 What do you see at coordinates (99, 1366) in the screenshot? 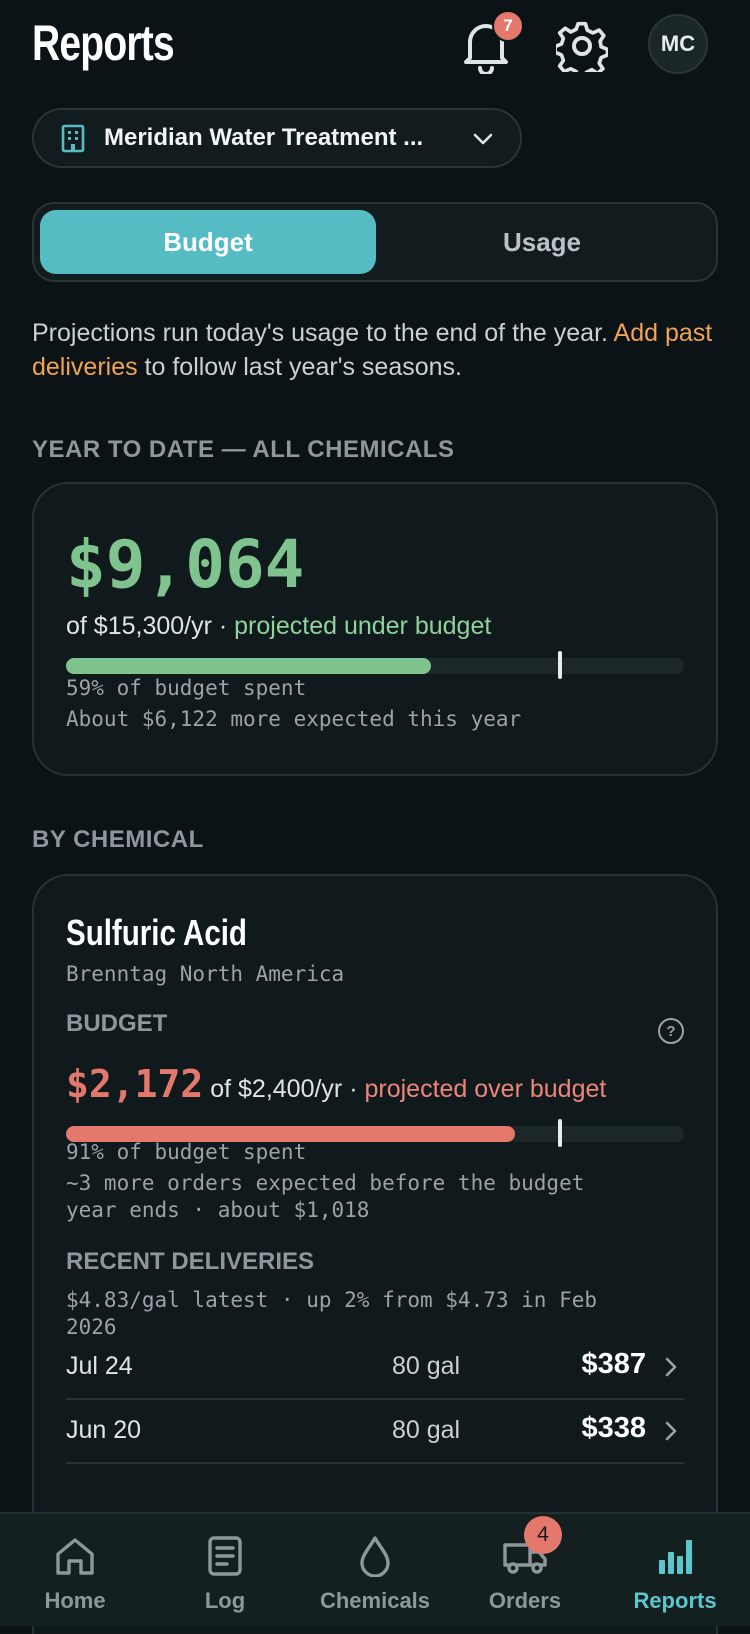
I see `delivery-date: Jul 24` at bounding box center [99, 1366].